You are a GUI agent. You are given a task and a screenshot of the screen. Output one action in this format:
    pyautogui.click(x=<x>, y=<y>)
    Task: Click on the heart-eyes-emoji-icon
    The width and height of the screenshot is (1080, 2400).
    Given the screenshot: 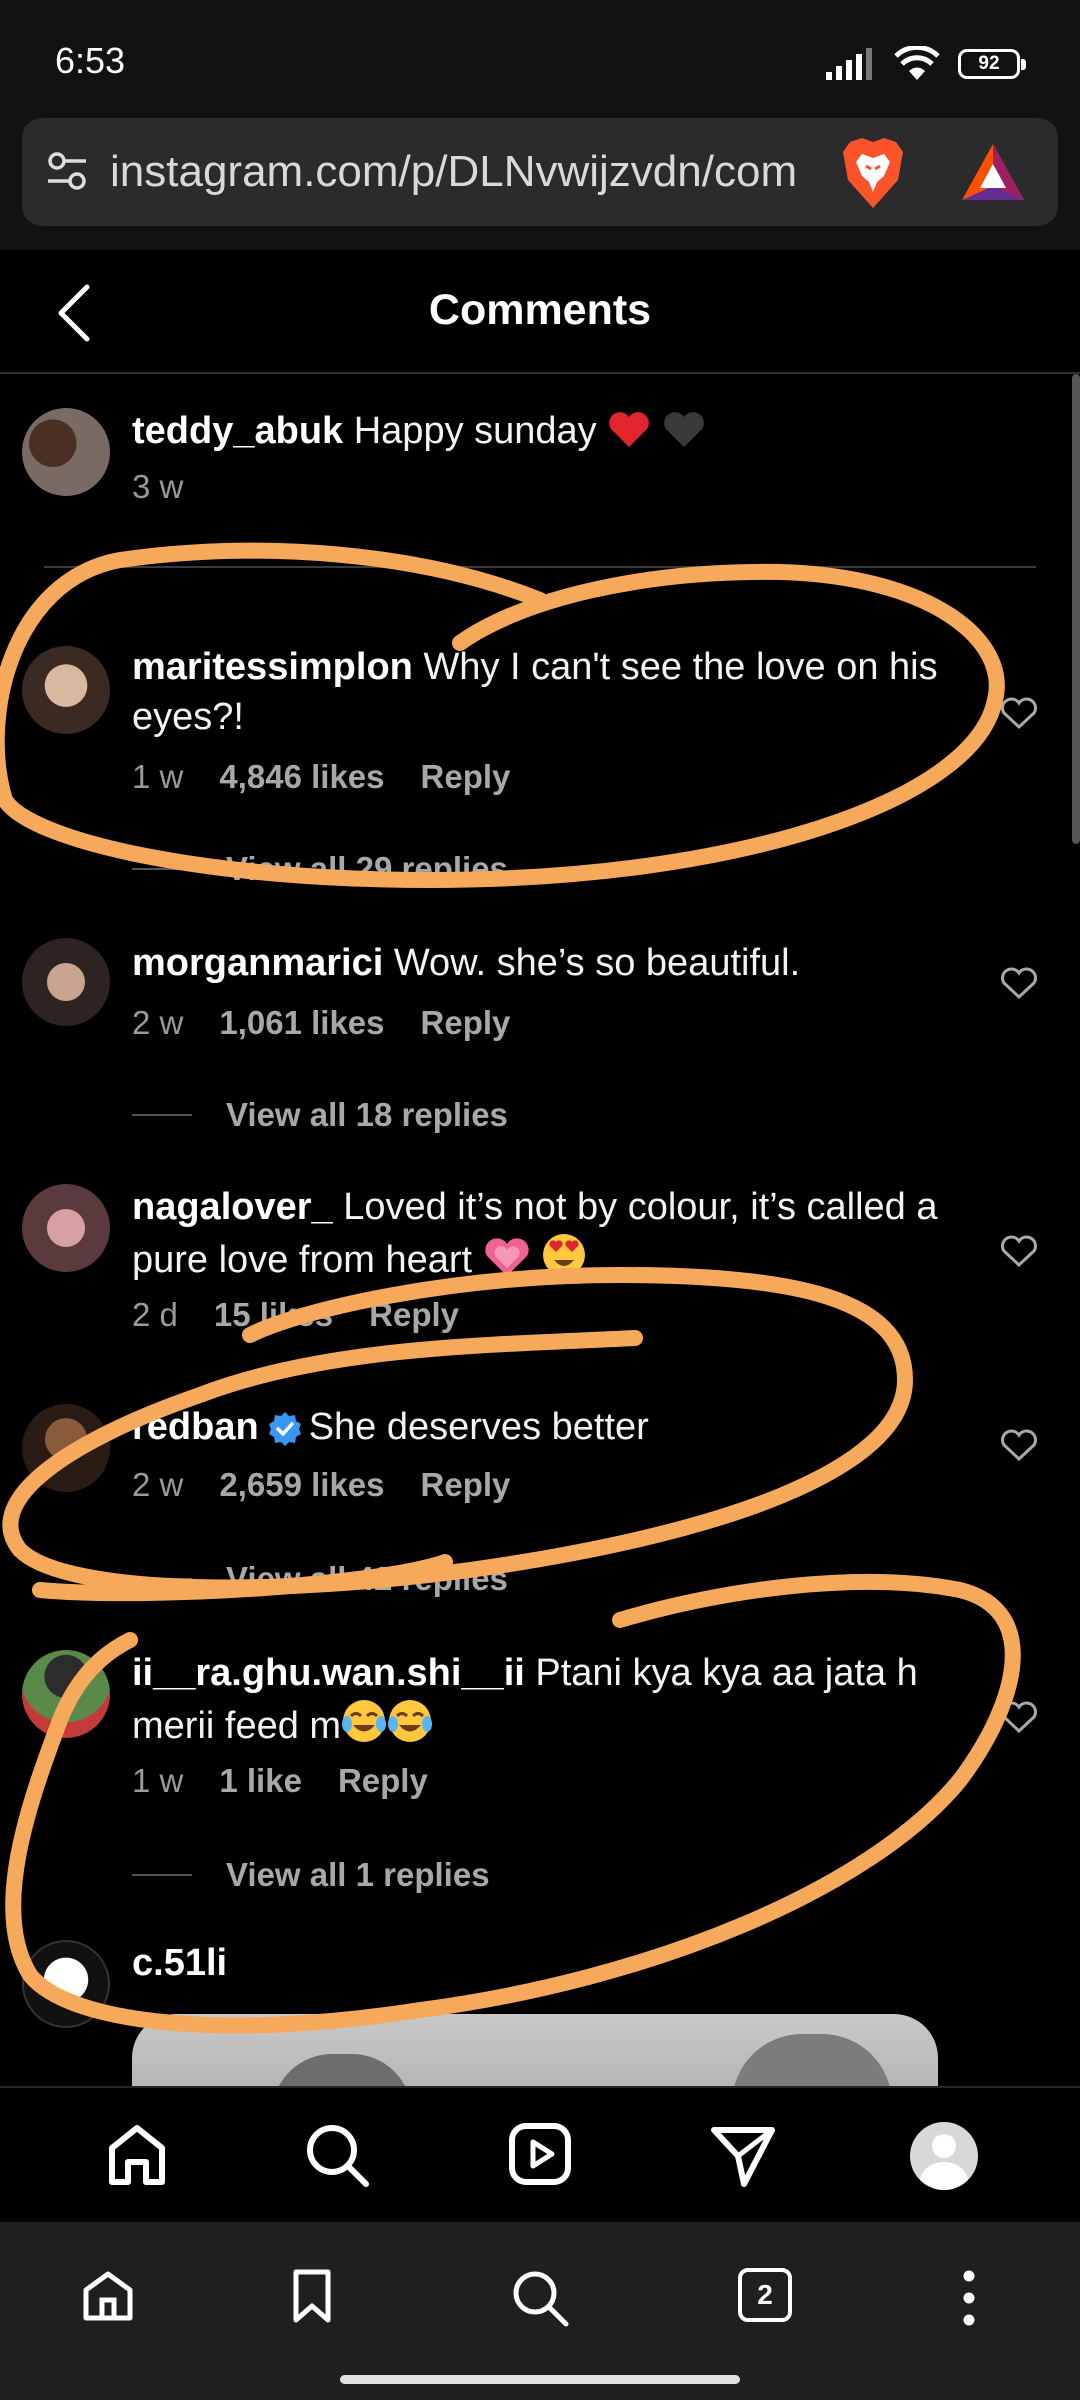 What is the action you would take?
    pyautogui.click(x=564, y=1255)
    